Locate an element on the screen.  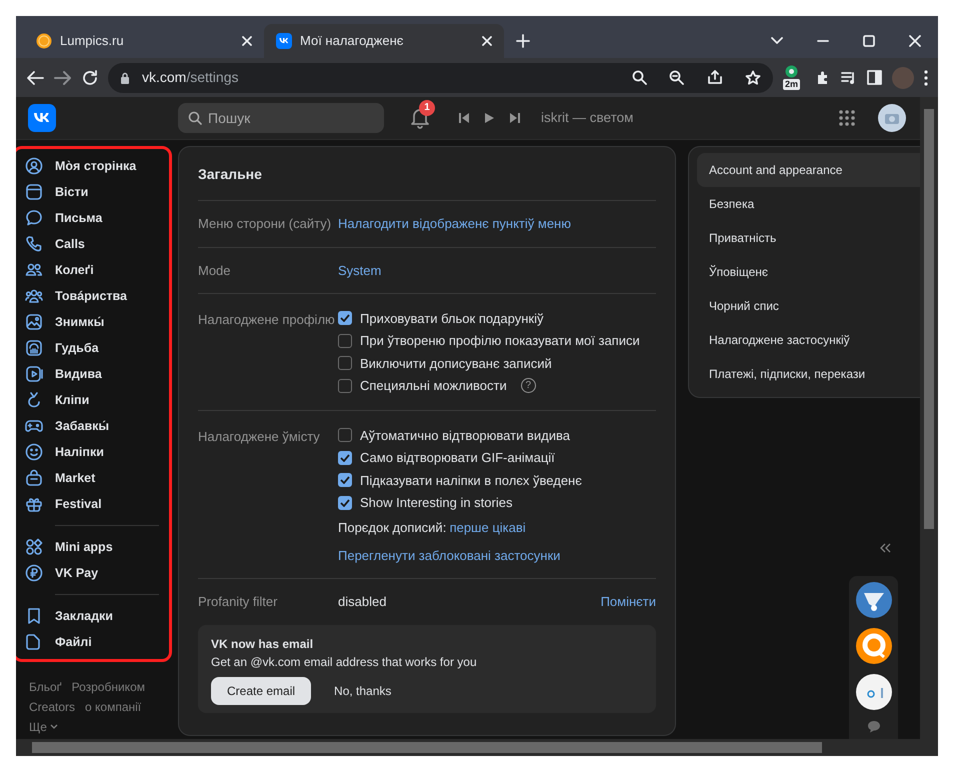
nav-item: Знимкы́ is located at coordinates (92, 322).